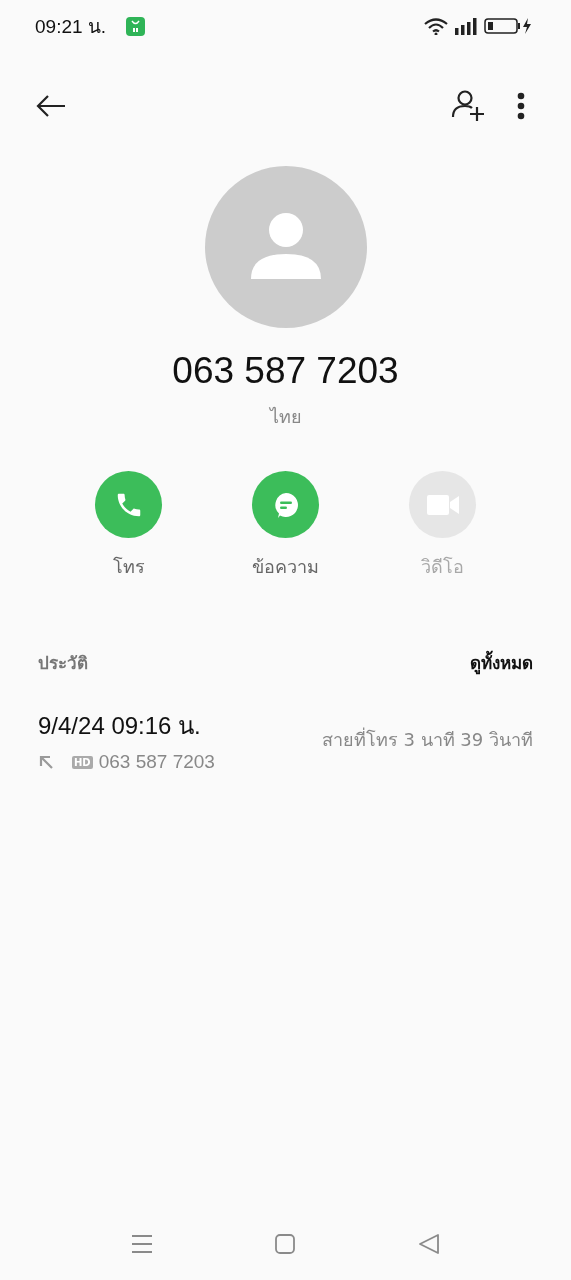 Image resolution: width=571 pixels, height=1280 pixels. I want to click on history-heading: ประวัติ, so click(63, 663).